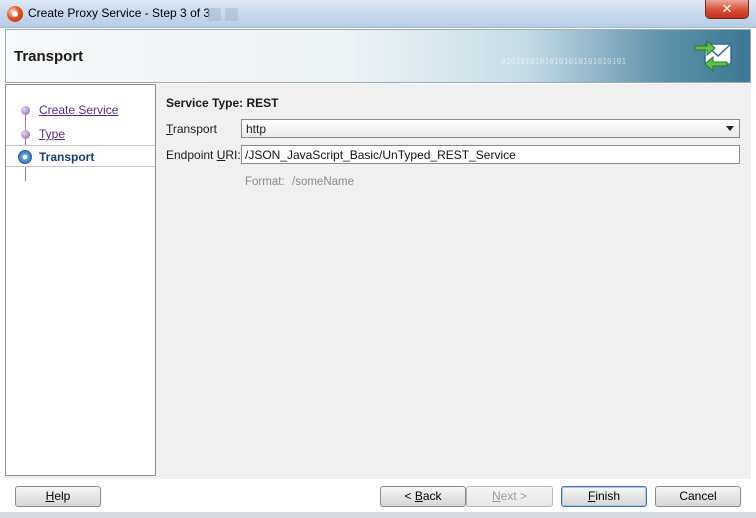 The image size is (756, 518). Describe the element at coordinates (67, 157) in the screenshot. I see `step-label: Transport` at that location.